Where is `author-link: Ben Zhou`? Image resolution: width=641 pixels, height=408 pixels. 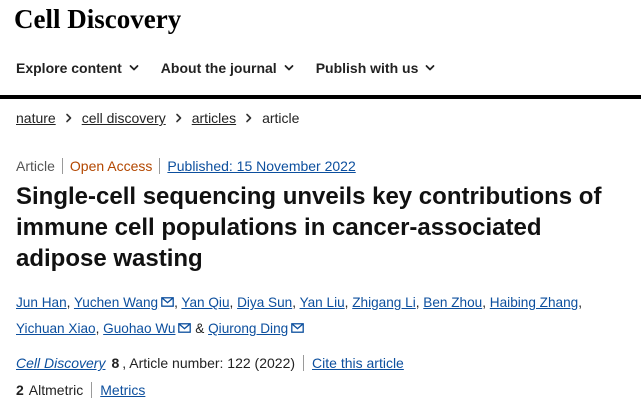
author-link: Ben Zhou is located at coordinates (452, 302).